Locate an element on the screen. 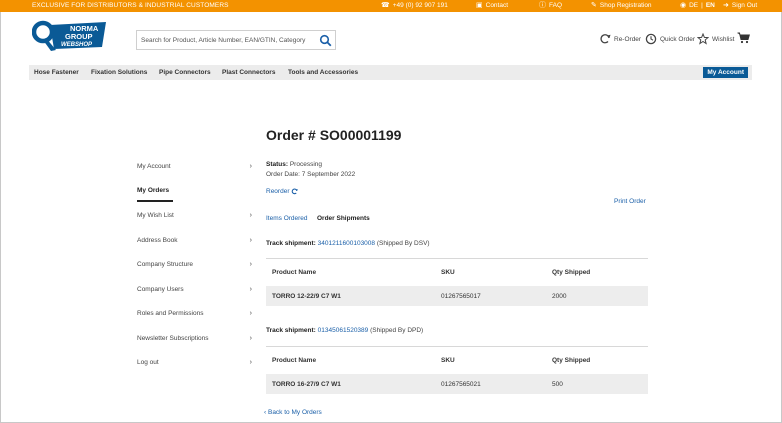  table-row: TORRO 16-27/9 C7 W1 01267565021 500 is located at coordinates (457, 384).